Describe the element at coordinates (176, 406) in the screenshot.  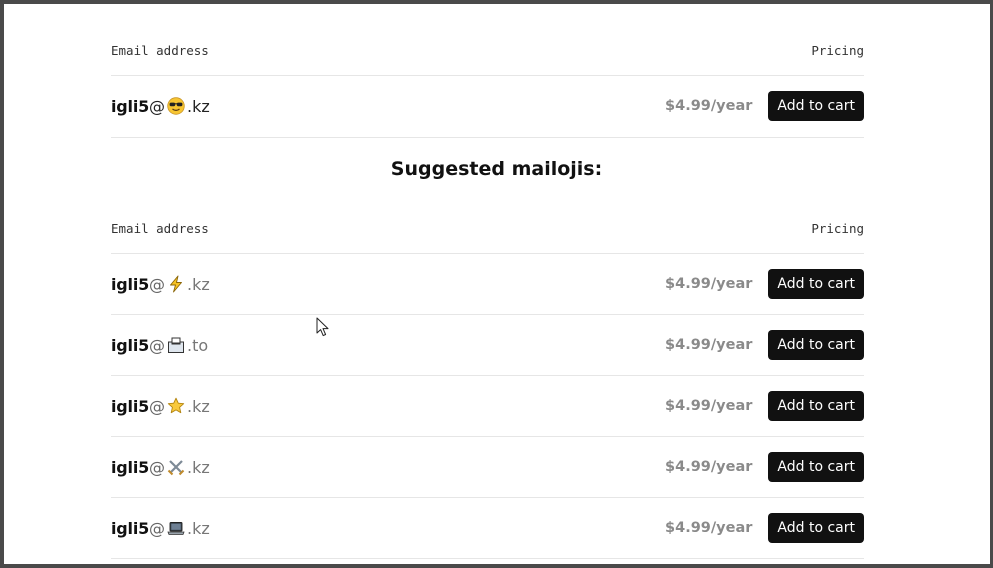
I see `star-icon` at that location.